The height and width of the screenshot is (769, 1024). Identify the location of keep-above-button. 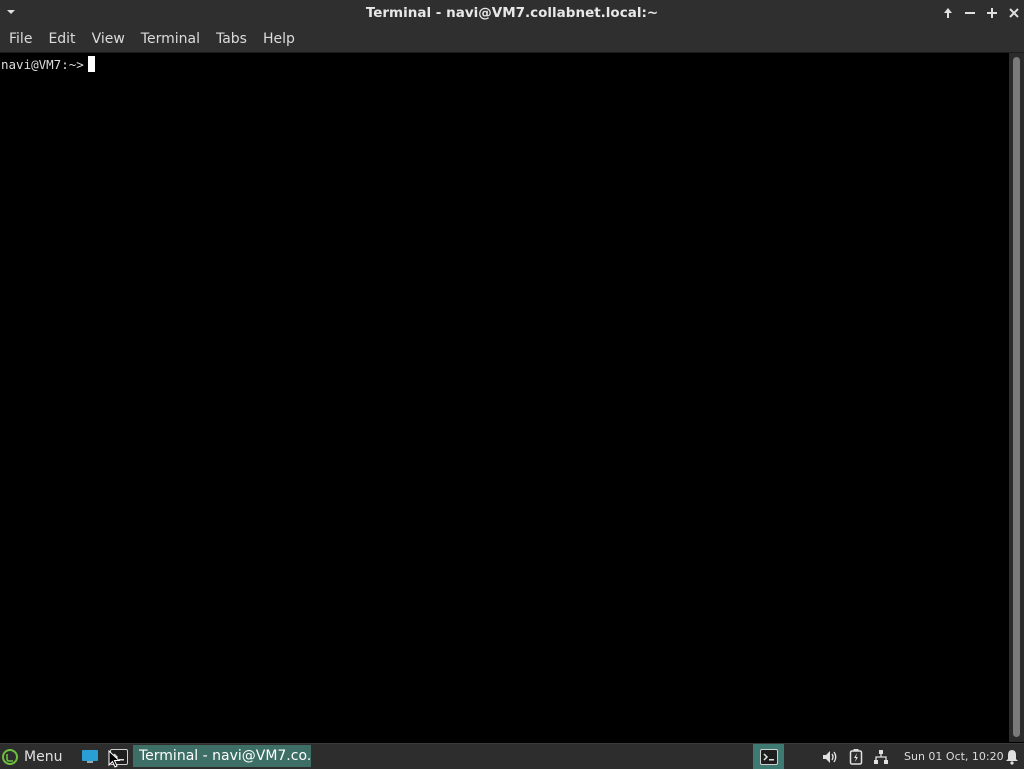
(948, 13).